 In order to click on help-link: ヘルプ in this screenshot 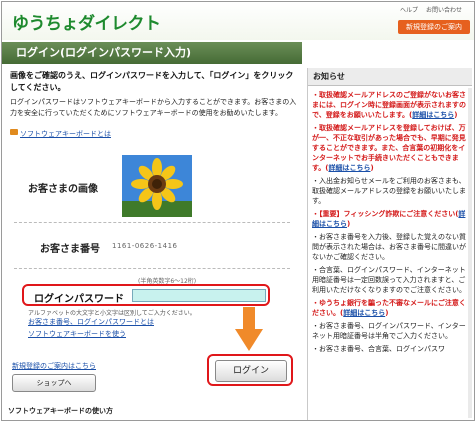, I will do `click(409, 10)`.